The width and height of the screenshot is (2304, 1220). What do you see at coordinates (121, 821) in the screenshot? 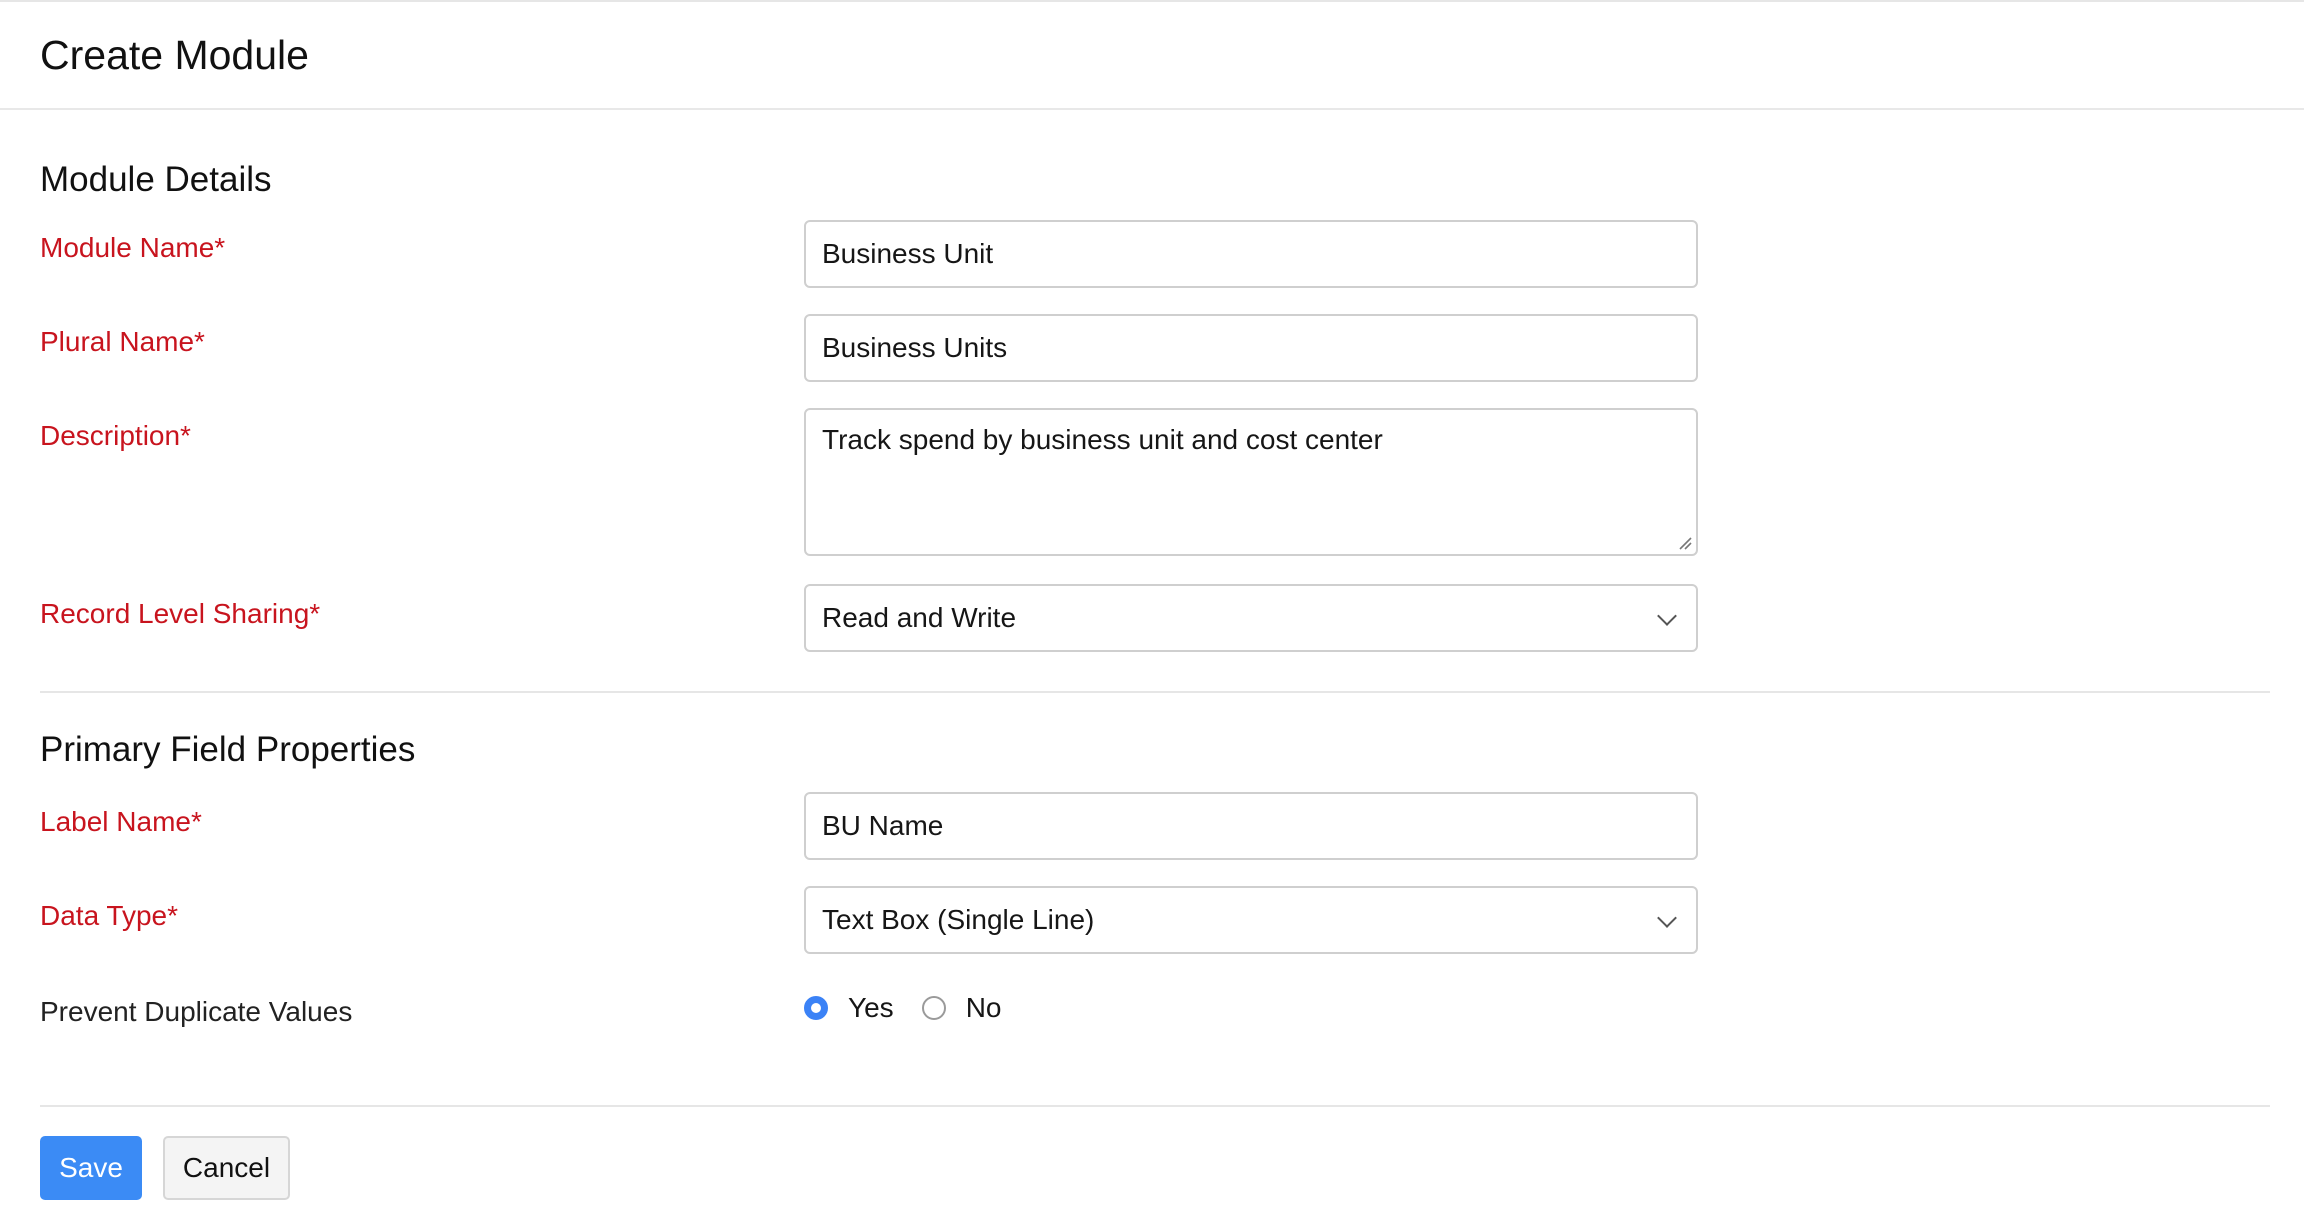
I see `label-name-label: Label Name*` at bounding box center [121, 821].